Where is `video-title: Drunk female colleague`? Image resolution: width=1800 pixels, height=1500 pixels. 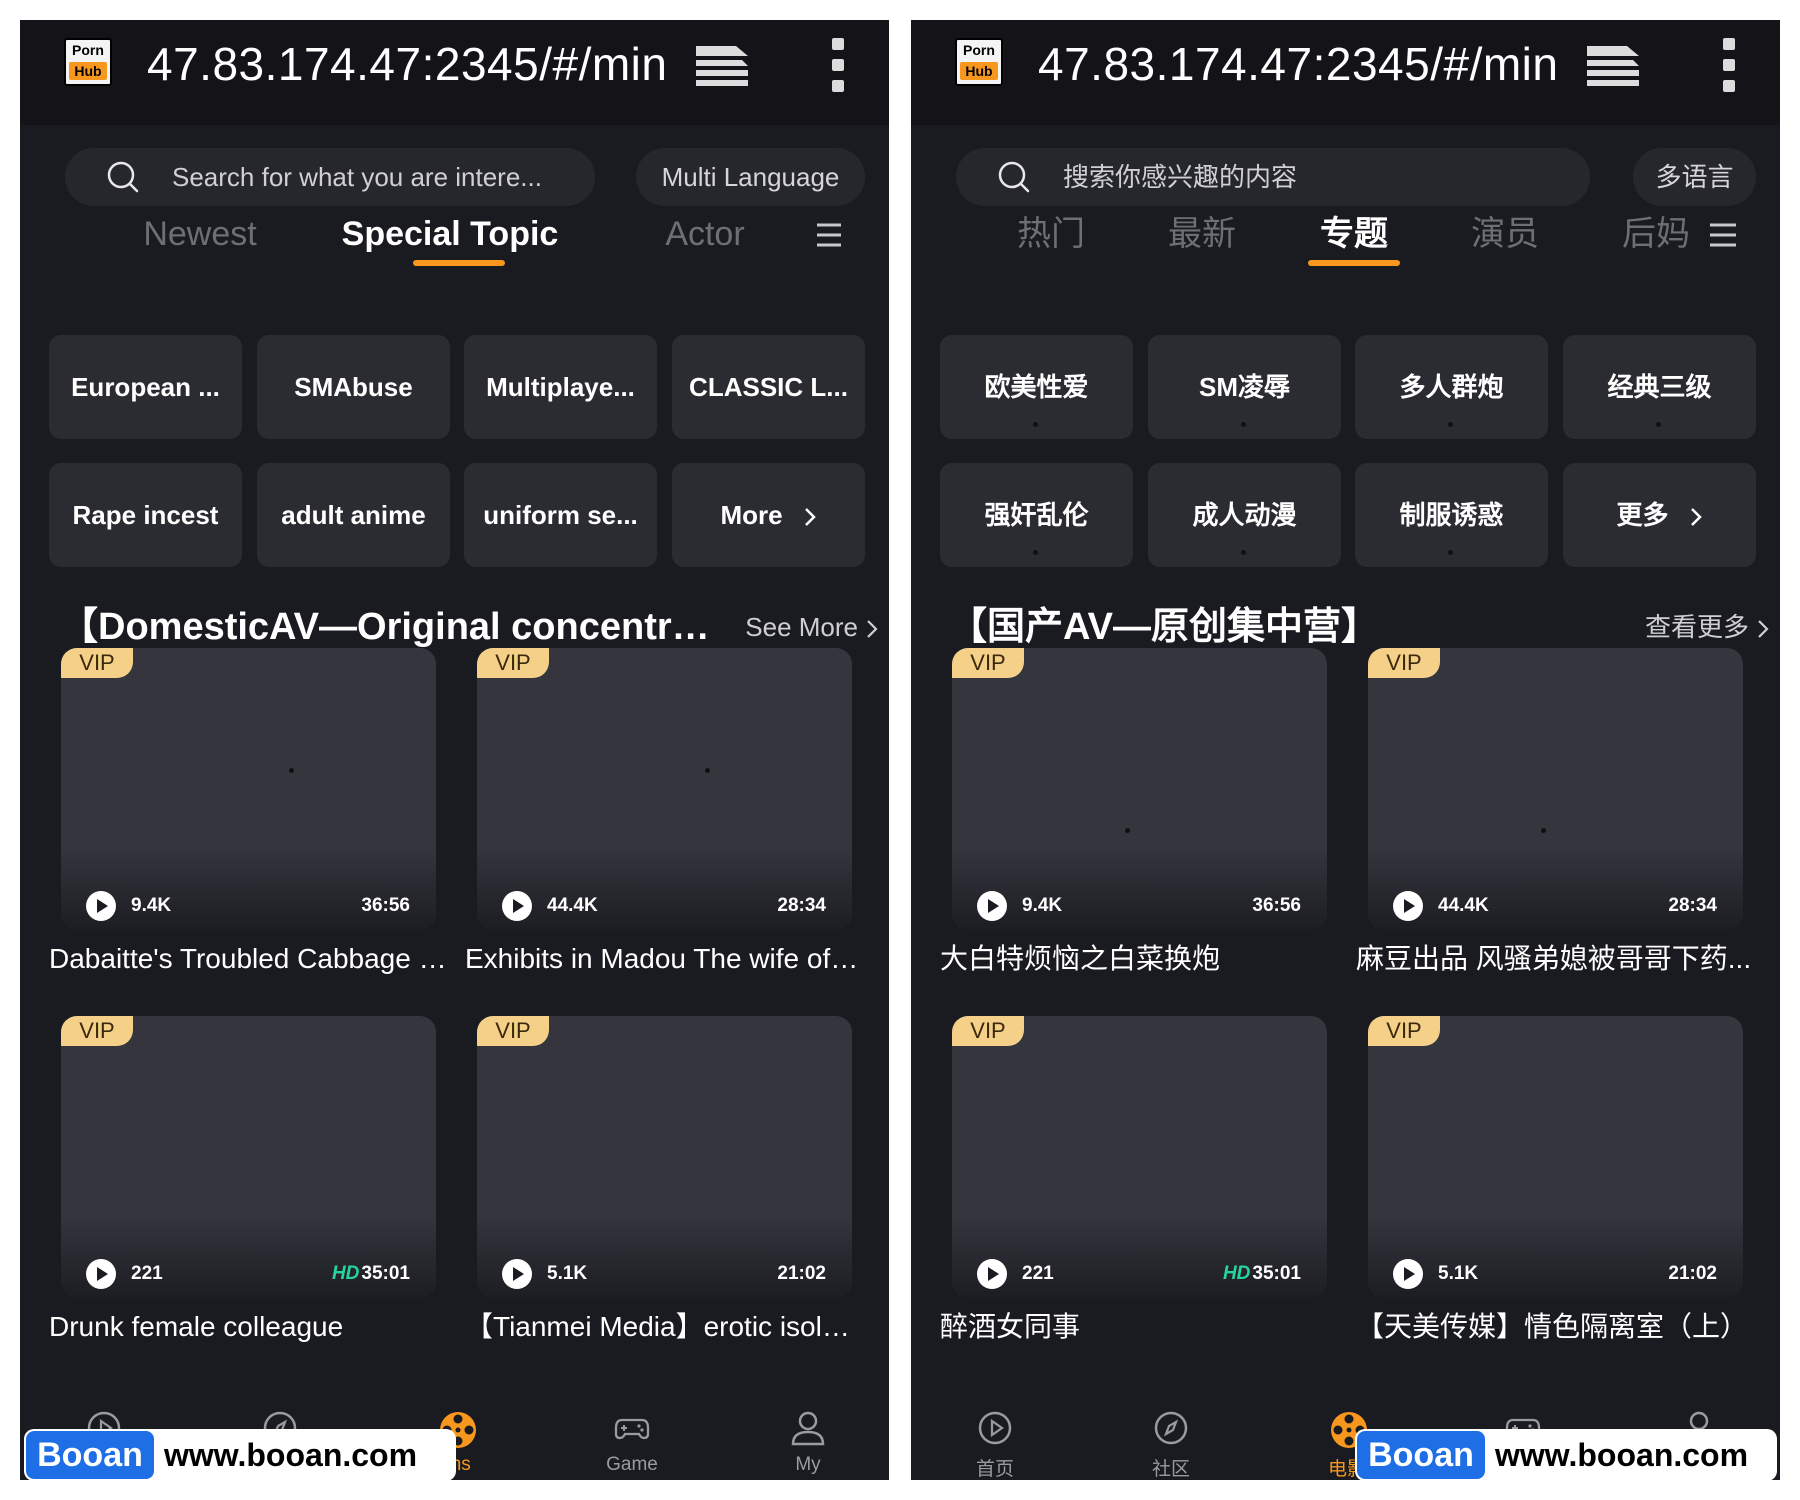 video-title: Drunk female colleague is located at coordinates (249, 1327).